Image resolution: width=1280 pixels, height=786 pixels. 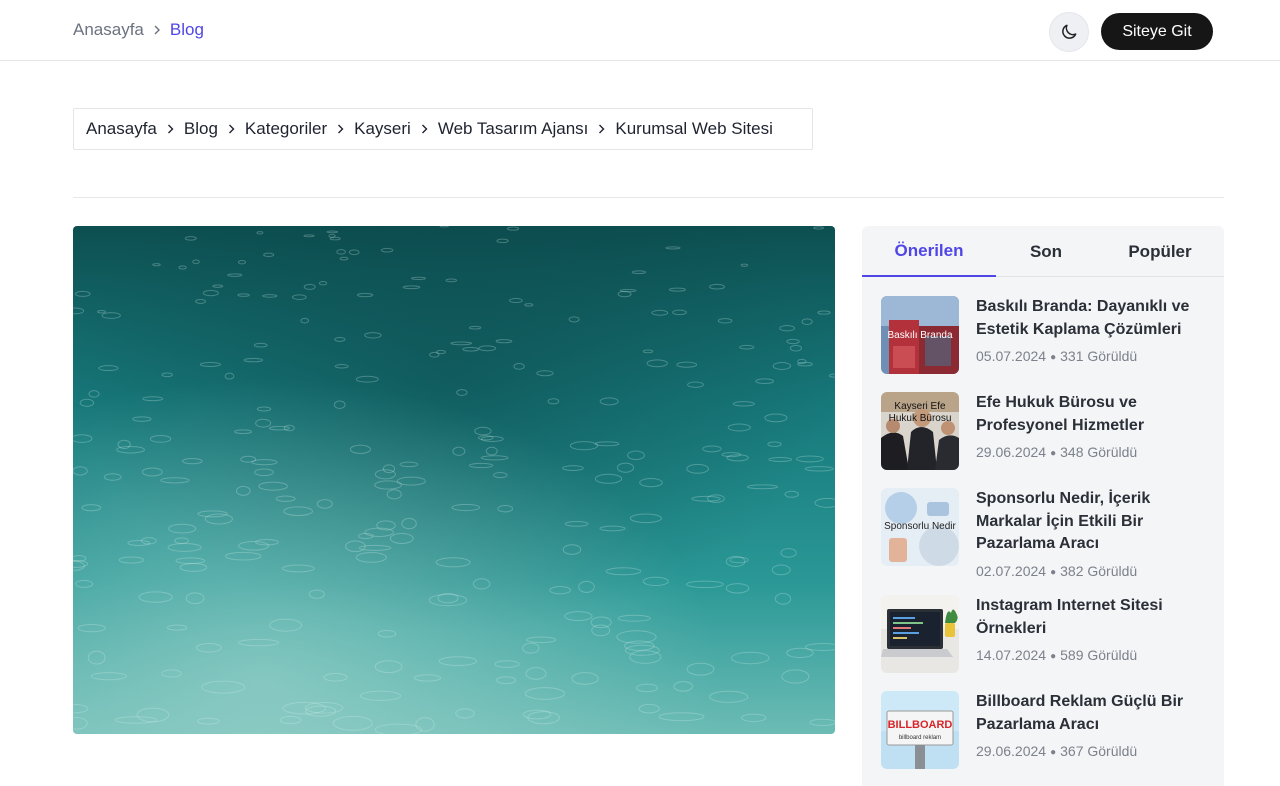 What do you see at coordinates (920, 634) in the screenshot?
I see `post-thumbnail` at bounding box center [920, 634].